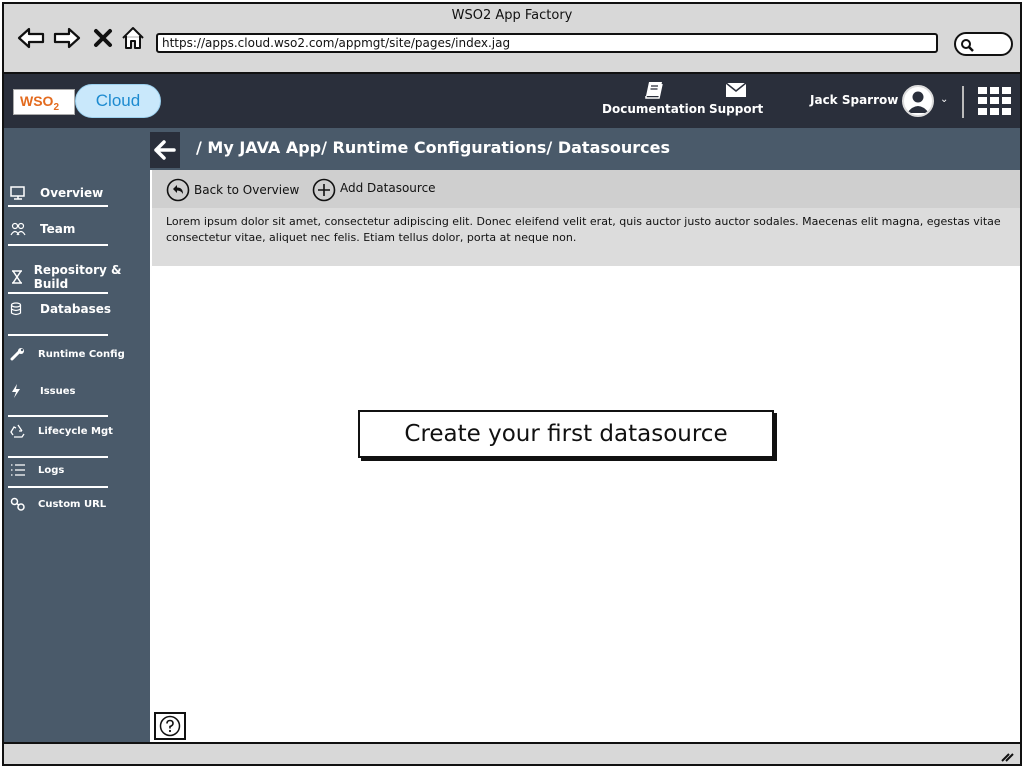  What do you see at coordinates (58, 229) in the screenshot?
I see `sidebar-item-label: Team` at bounding box center [58, 229].